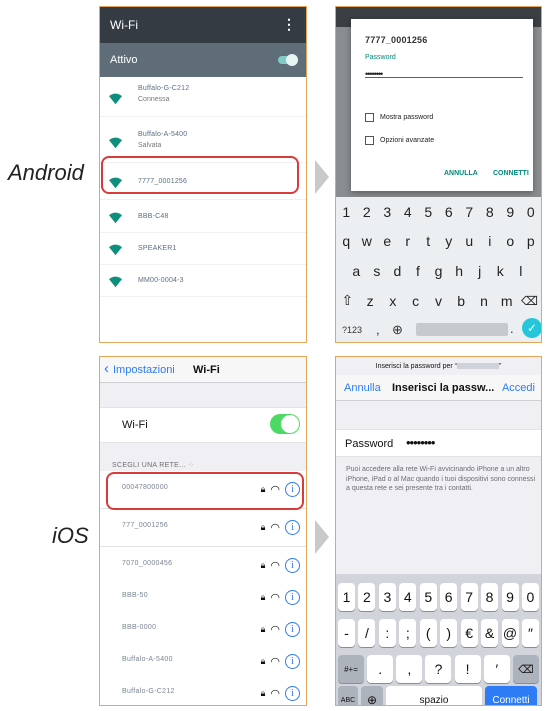 Image resolution: width=545 pixels, height=711 pixels. What do you see at coordinates (393, 301) in the screenshot?
I see `key: x` at bounding box center [393, 301].